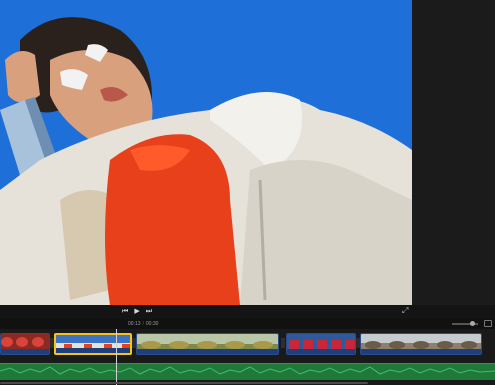  I want to click on inspector-panel, so click(453, 152).